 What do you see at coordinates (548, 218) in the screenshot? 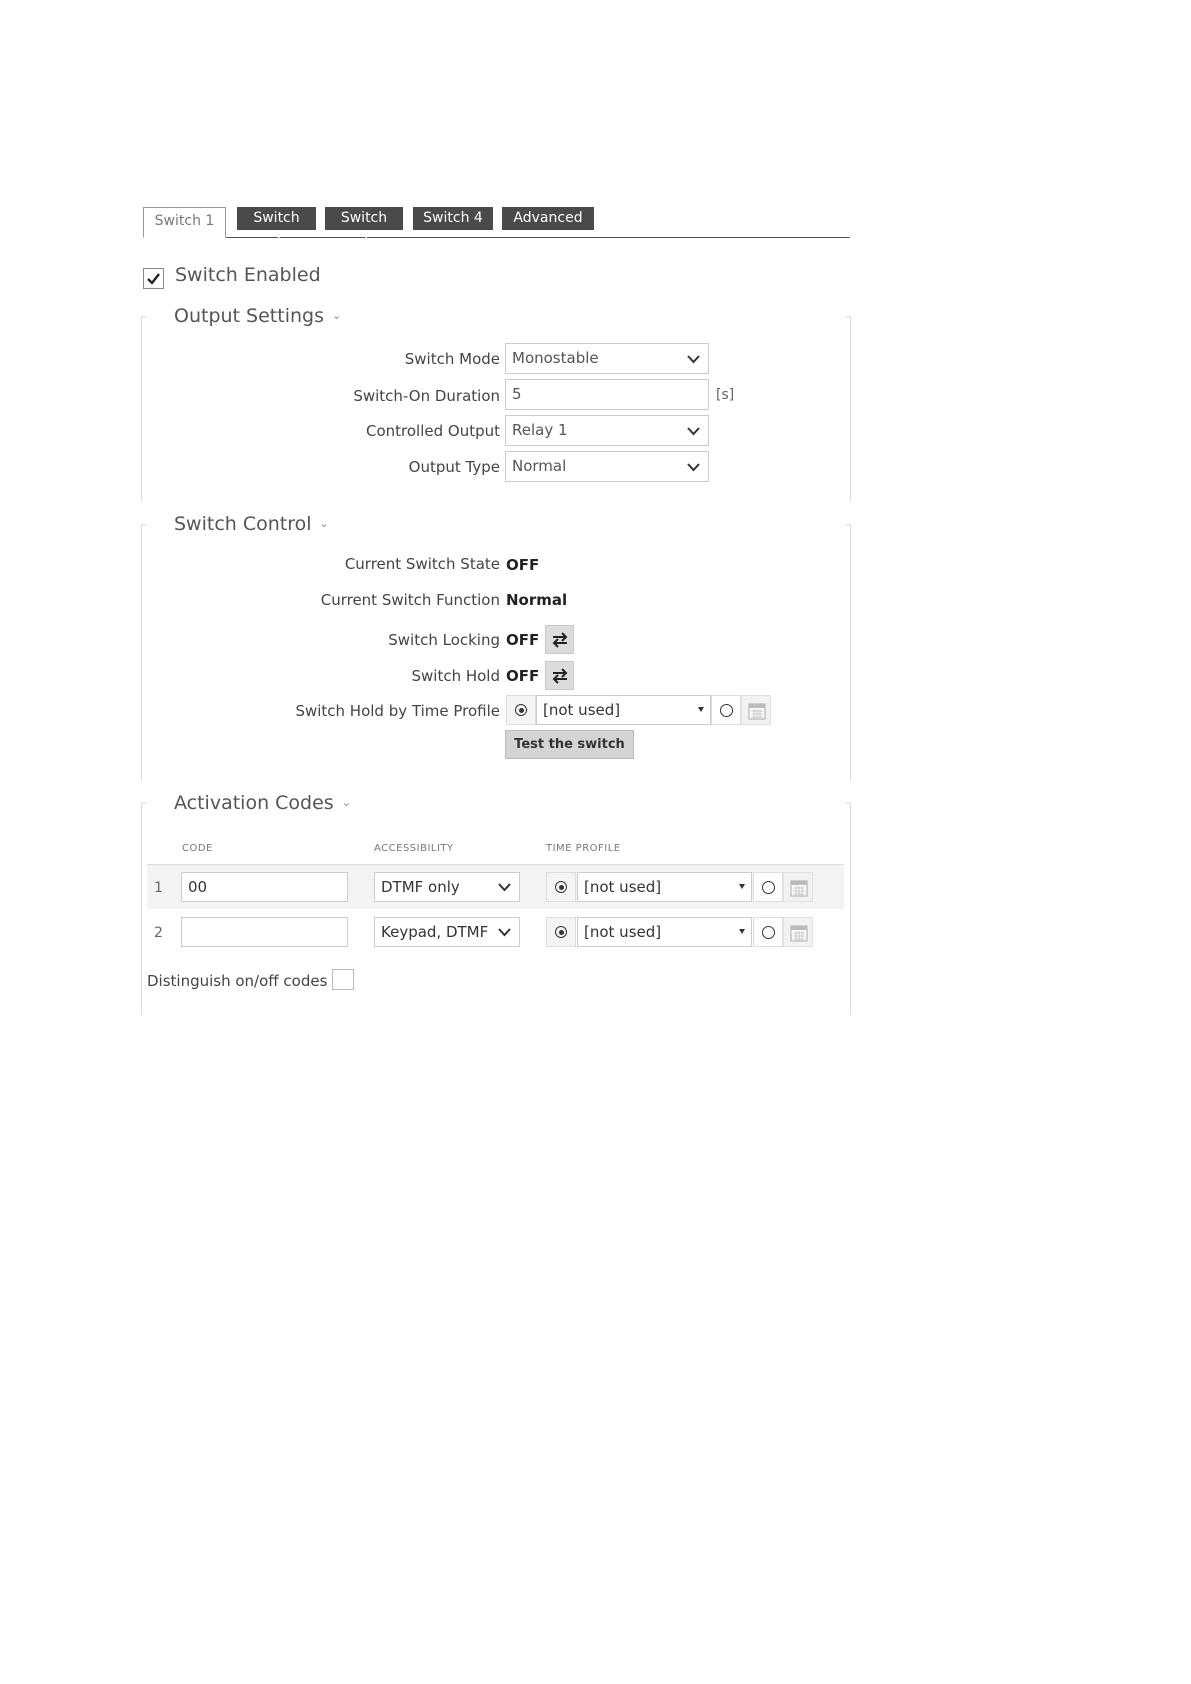
I see `tab-advanced: Advanced` at bounding box center [548, 218].